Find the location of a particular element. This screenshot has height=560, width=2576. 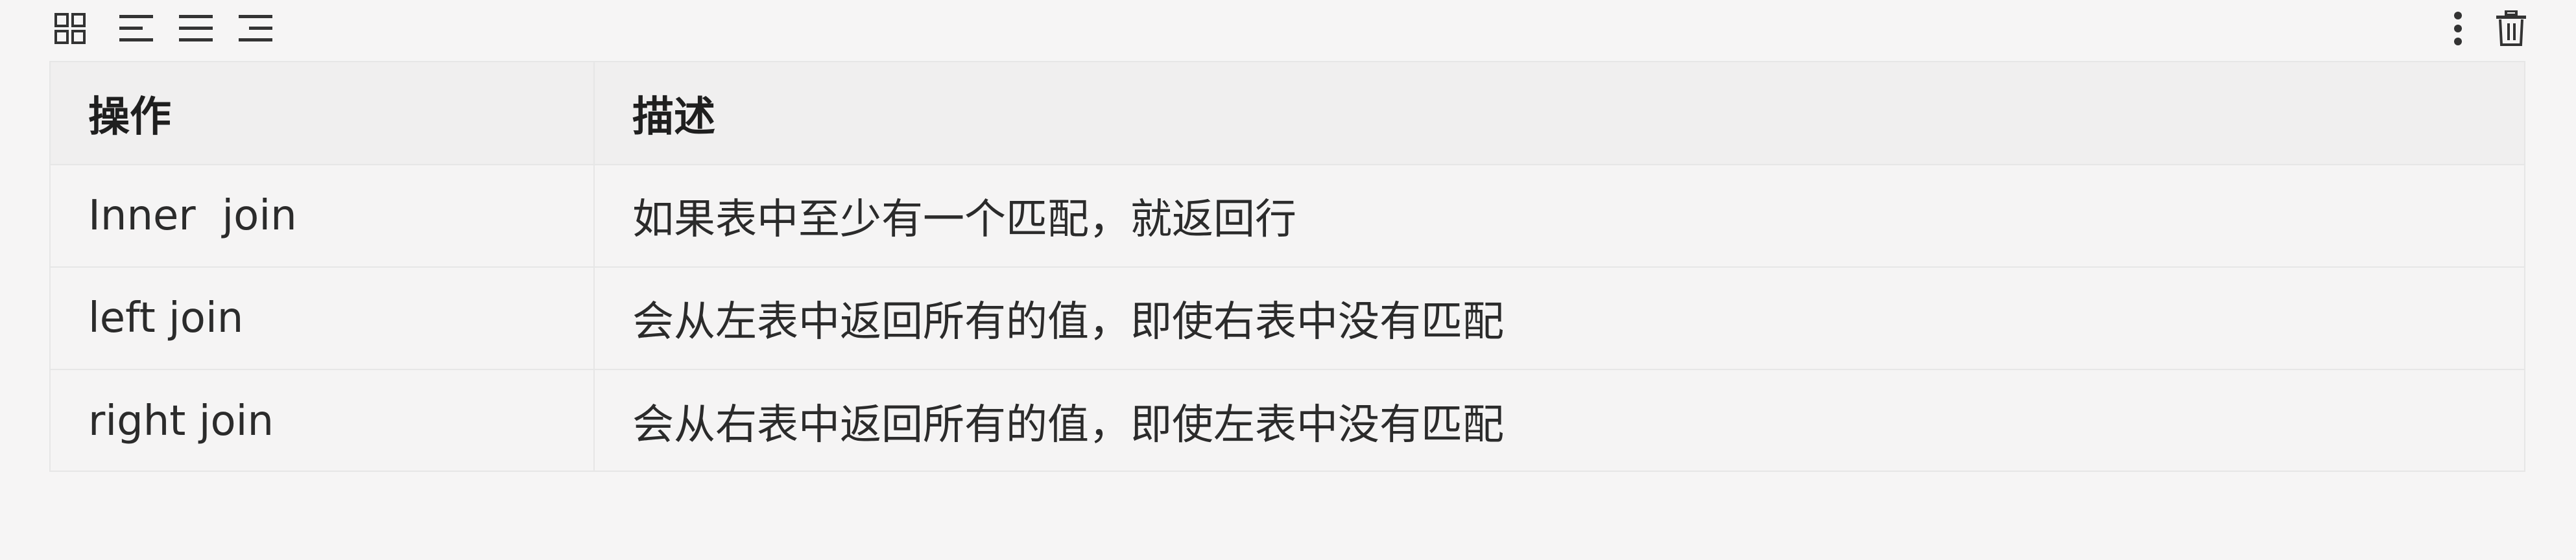

table-cell-description: 会从右表中返回所有的值，即使左表中没有匹配 is located at coordinates (1559, 420).